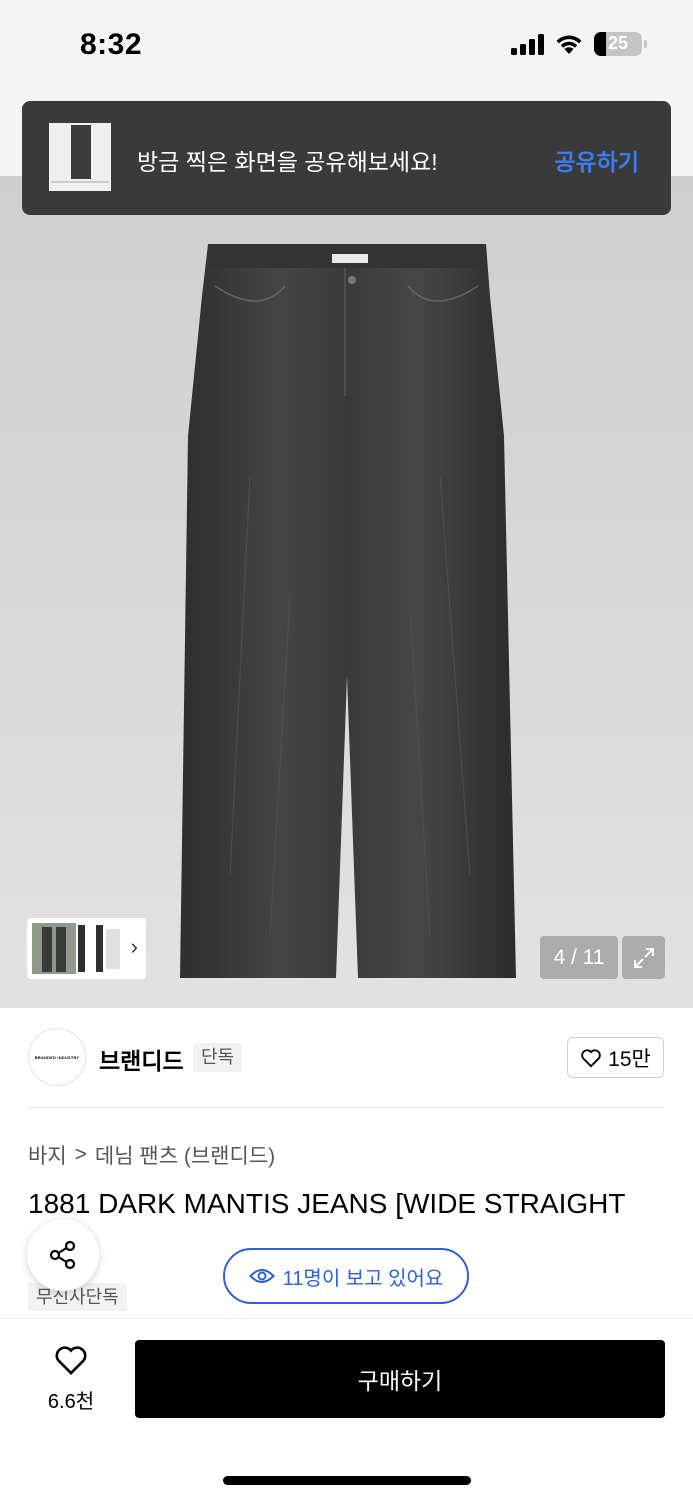  Describe the element at coordinates (76, 948) in the screenshot. I see `thumbnail-images` at that location.